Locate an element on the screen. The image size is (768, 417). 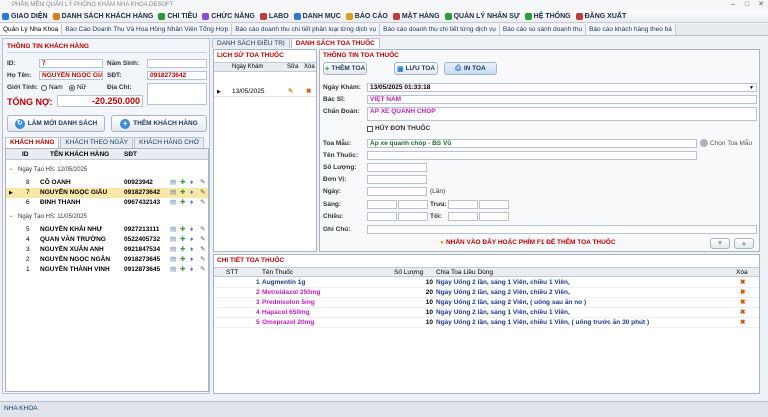
group-header: − Ngày Tạo HS: 12/05/2025 is located at coordinates (107, 170).